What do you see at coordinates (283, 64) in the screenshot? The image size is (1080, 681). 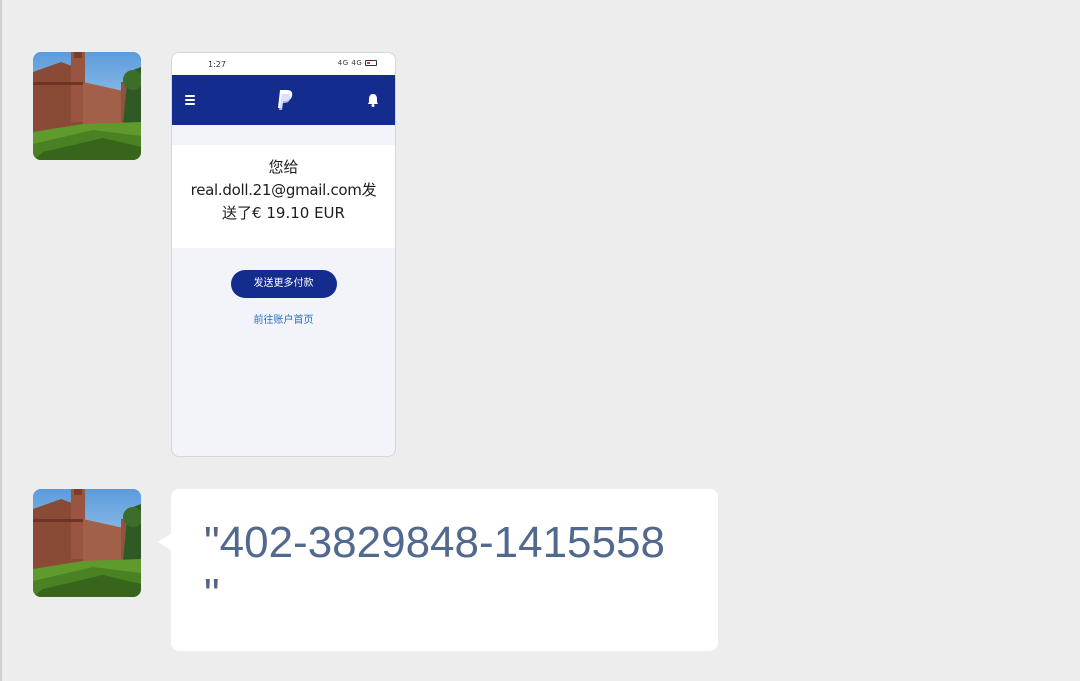 I see `phone-status-bar: 1:27 4G 4G` at bounding box center [283, 64].